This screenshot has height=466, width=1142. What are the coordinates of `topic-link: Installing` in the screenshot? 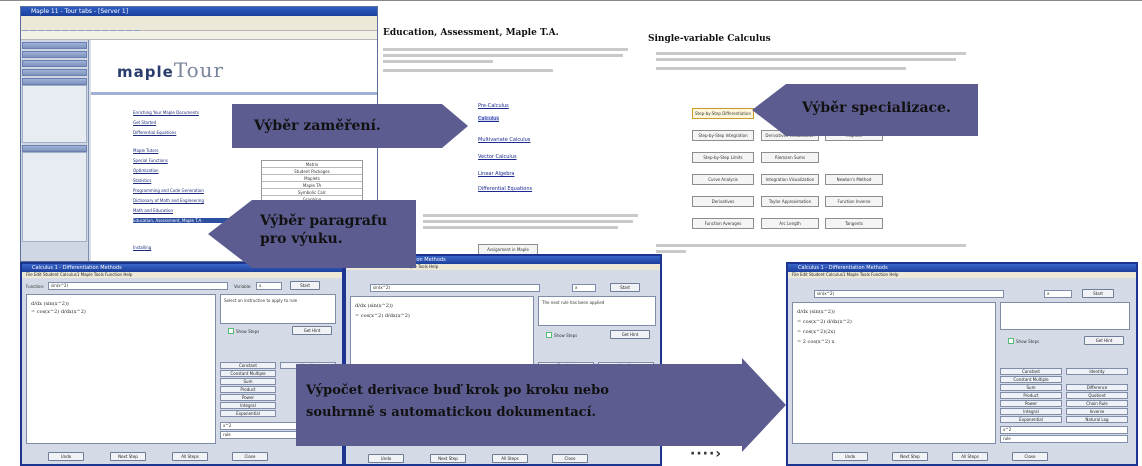 It's located at (142, 247).